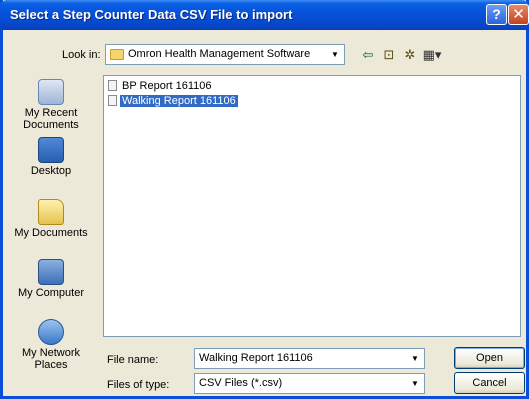 This screenshot has height=399, width=529. I want to click on place-label: Desktop, so click(51, 171).